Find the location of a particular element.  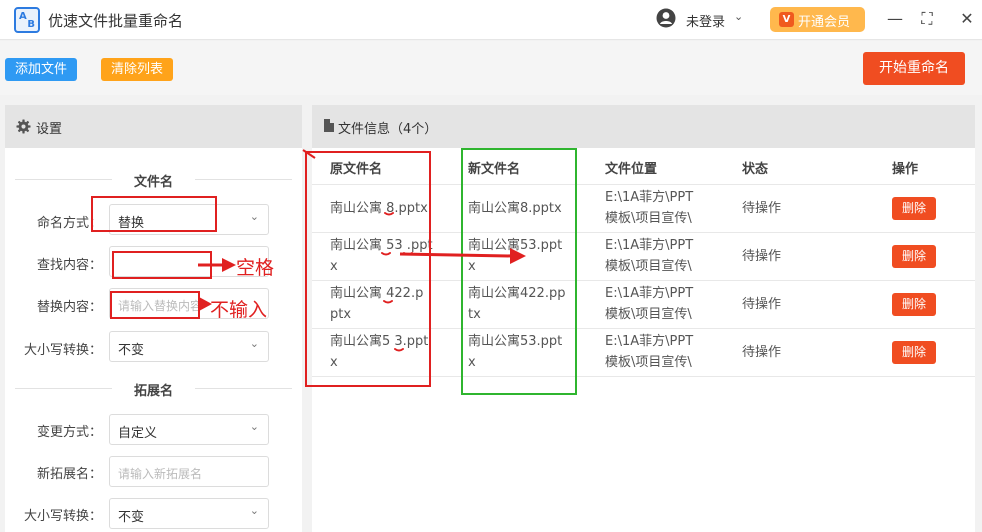

column-header-action: 操作 is located at coordinates (905, 169).